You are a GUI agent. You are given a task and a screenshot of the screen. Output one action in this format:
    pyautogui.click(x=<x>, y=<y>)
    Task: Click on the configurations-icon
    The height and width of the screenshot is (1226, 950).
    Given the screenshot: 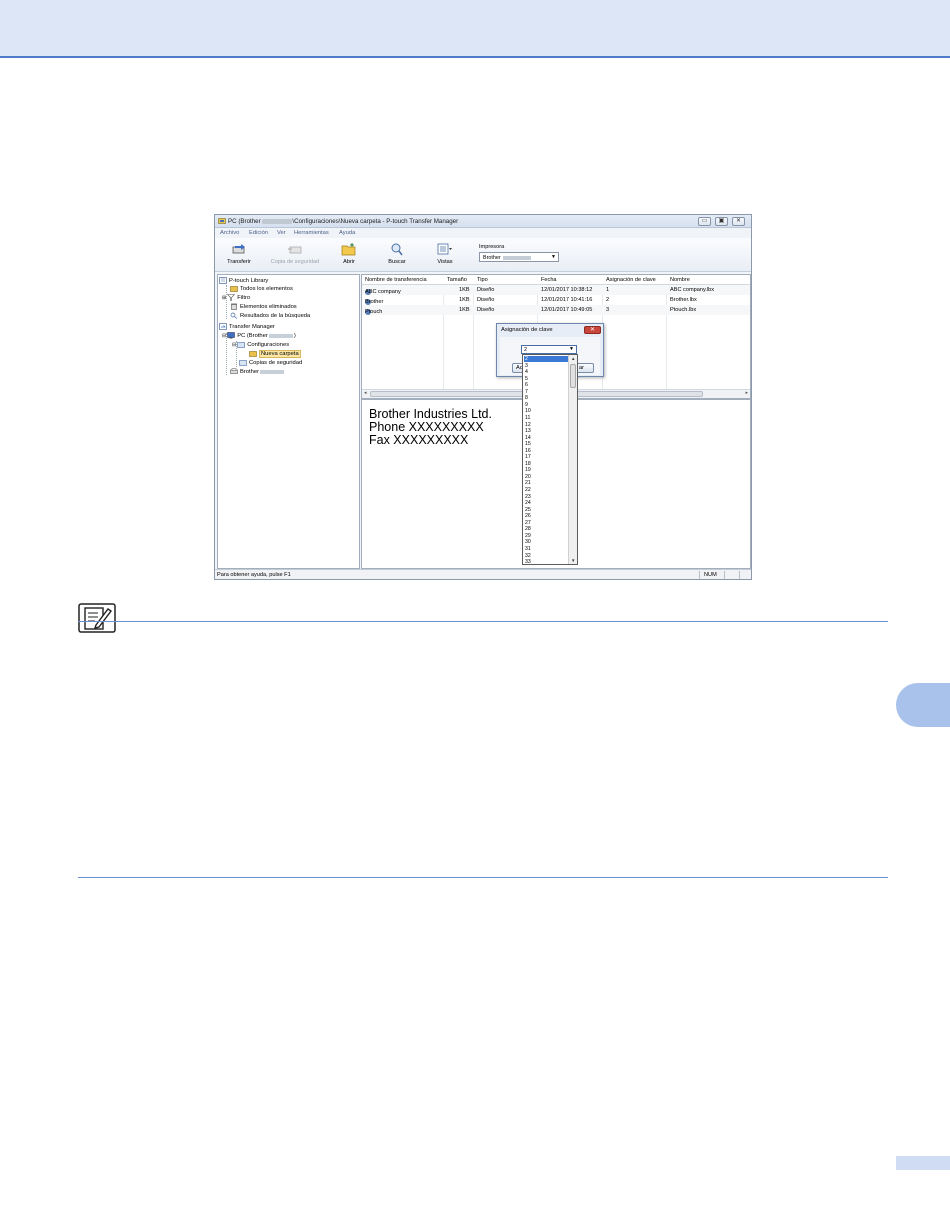 What is the action you would take?
    pyautogui.click(x=241, y=345)
    